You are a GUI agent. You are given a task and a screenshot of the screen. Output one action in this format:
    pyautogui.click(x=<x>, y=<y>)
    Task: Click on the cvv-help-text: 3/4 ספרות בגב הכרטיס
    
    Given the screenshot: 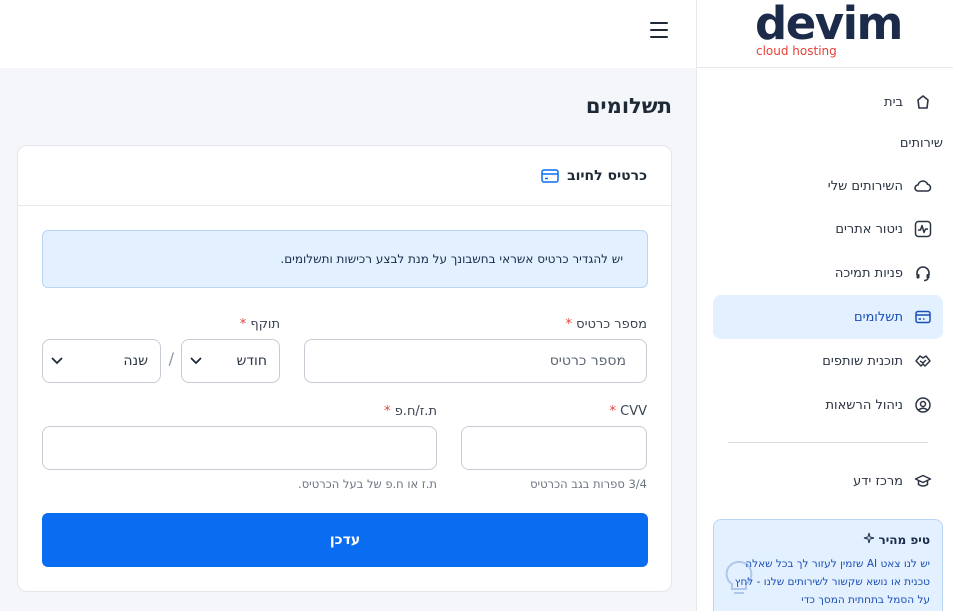 What is the action you would take?
    pyautogui.click(x=588, y=484)
    